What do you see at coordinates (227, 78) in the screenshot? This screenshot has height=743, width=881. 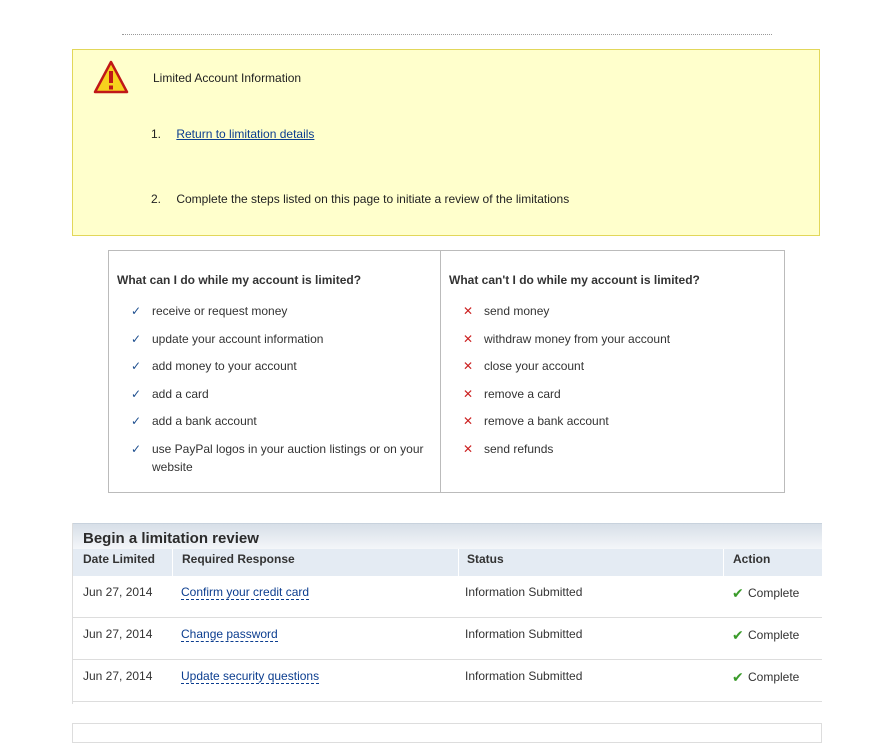 I see `notice-title: Limited Account Information` at bounding box center [227, 78].